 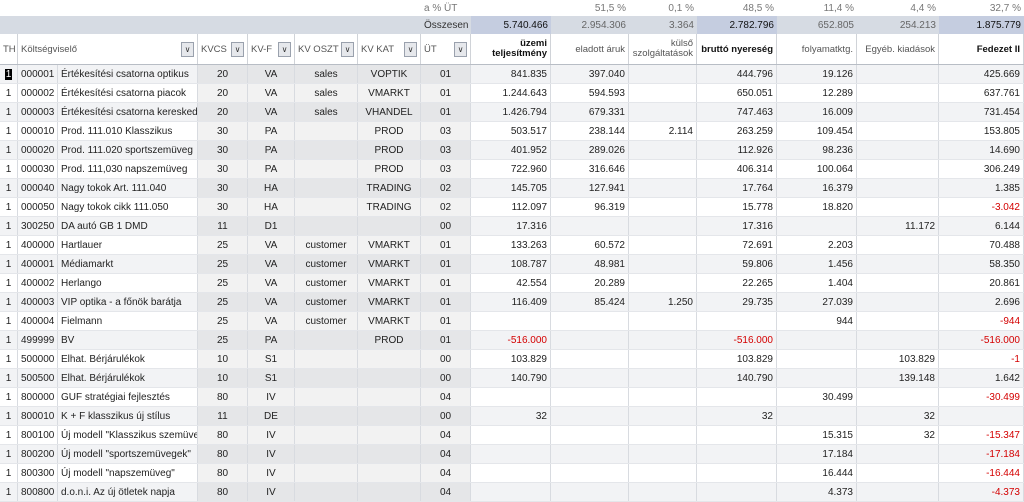 What do you see at coordinates (981, 473) in the screenshot?
I see `cell-fedezet: -16.444` at bounding box center [981, 473].